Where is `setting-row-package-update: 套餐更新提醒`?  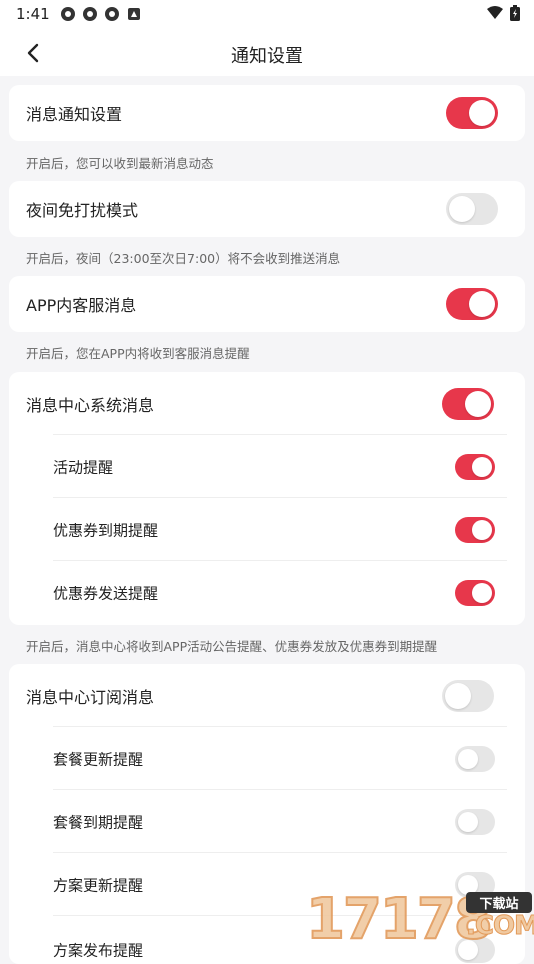
setting-row-package-update: 套餐更新提醒 is located at coordinates (267, 758).